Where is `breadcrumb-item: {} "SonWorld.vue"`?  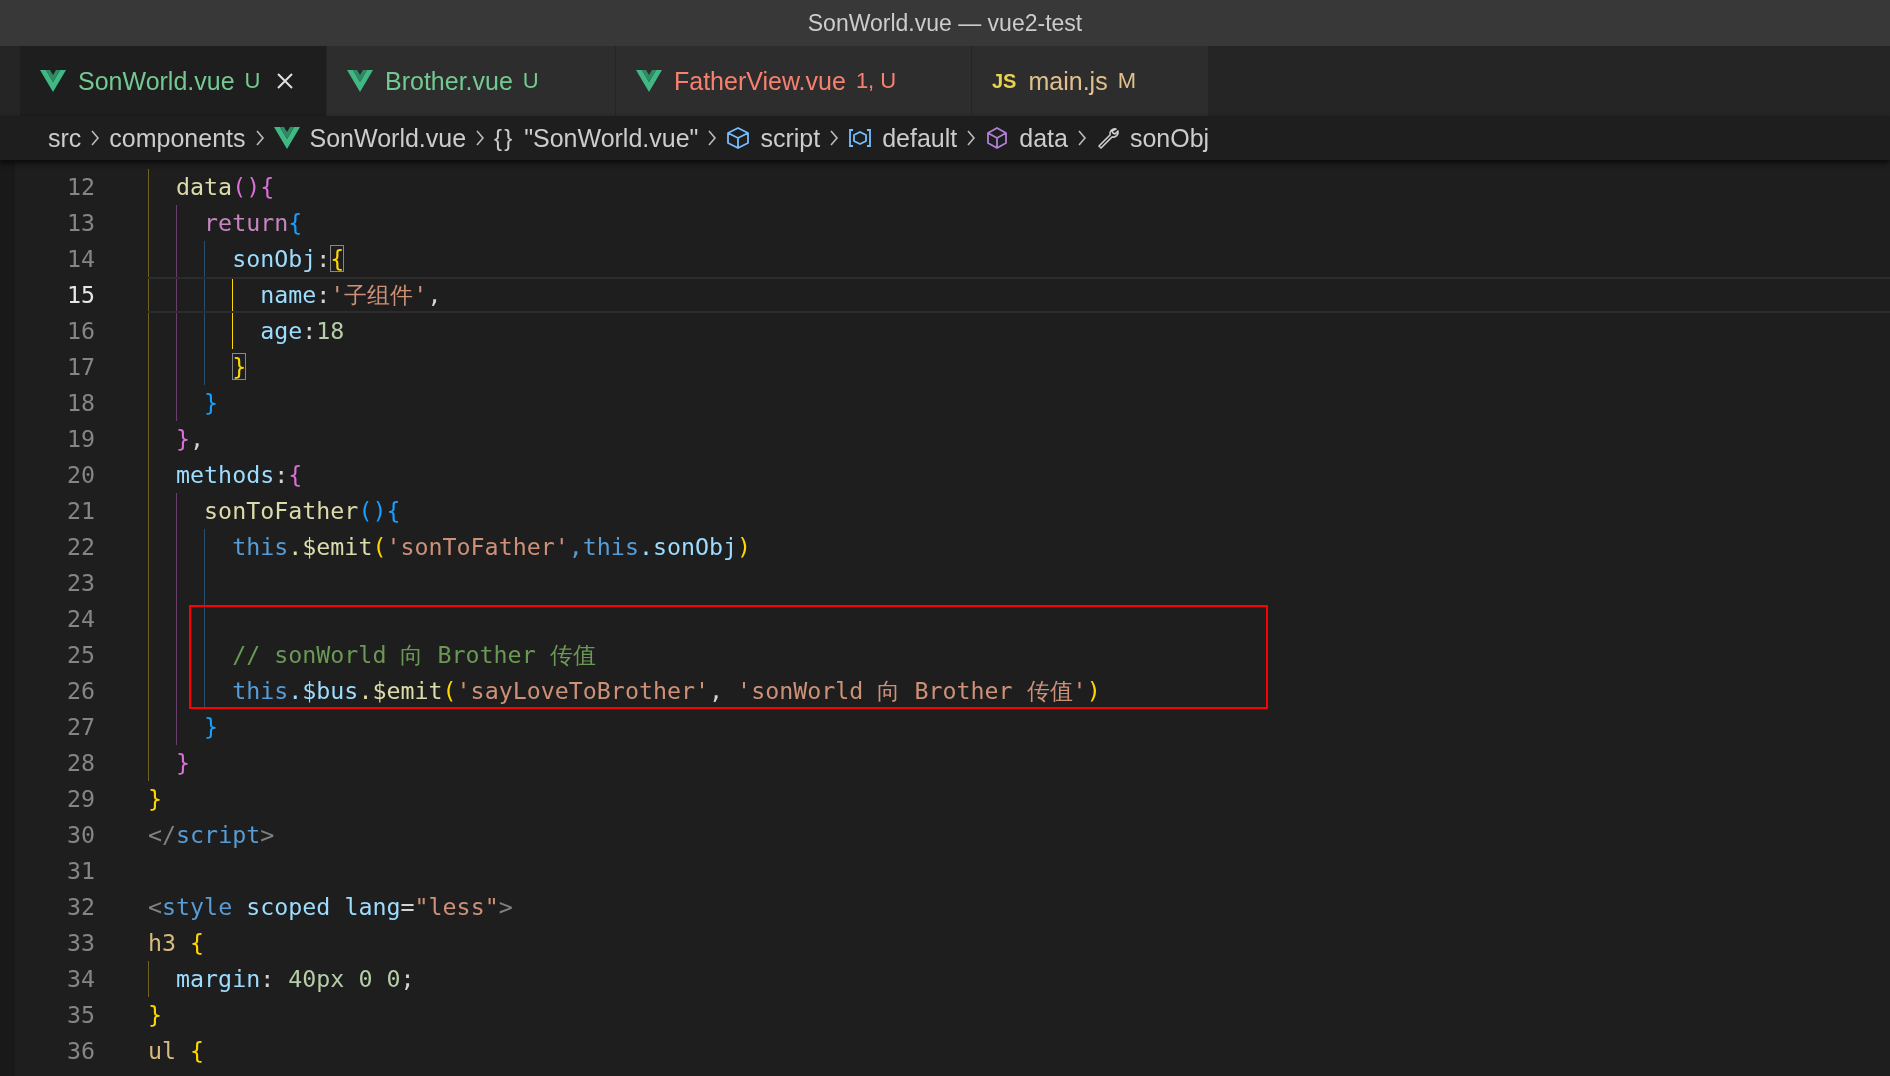 breadcrumb-item: {} "SonWorld.vue" is located at coordinates (596, 138).